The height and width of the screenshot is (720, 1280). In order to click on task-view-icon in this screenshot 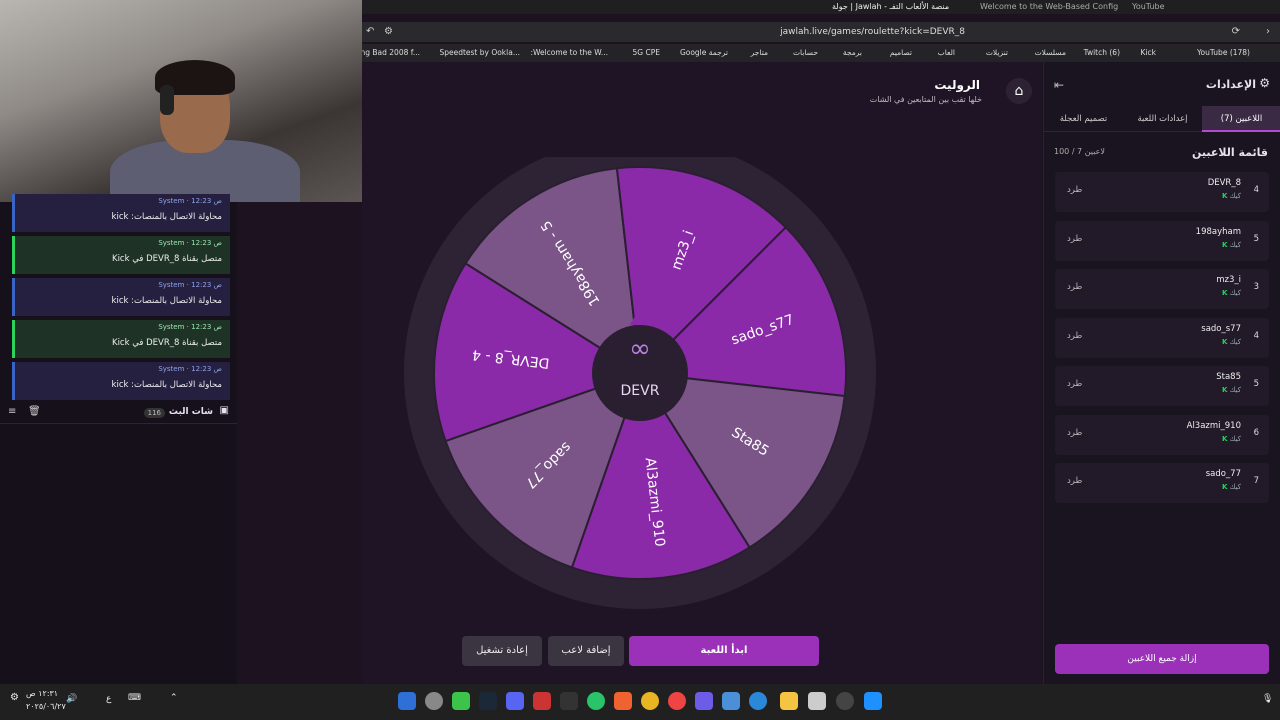, I will do `click(817, 701)`.